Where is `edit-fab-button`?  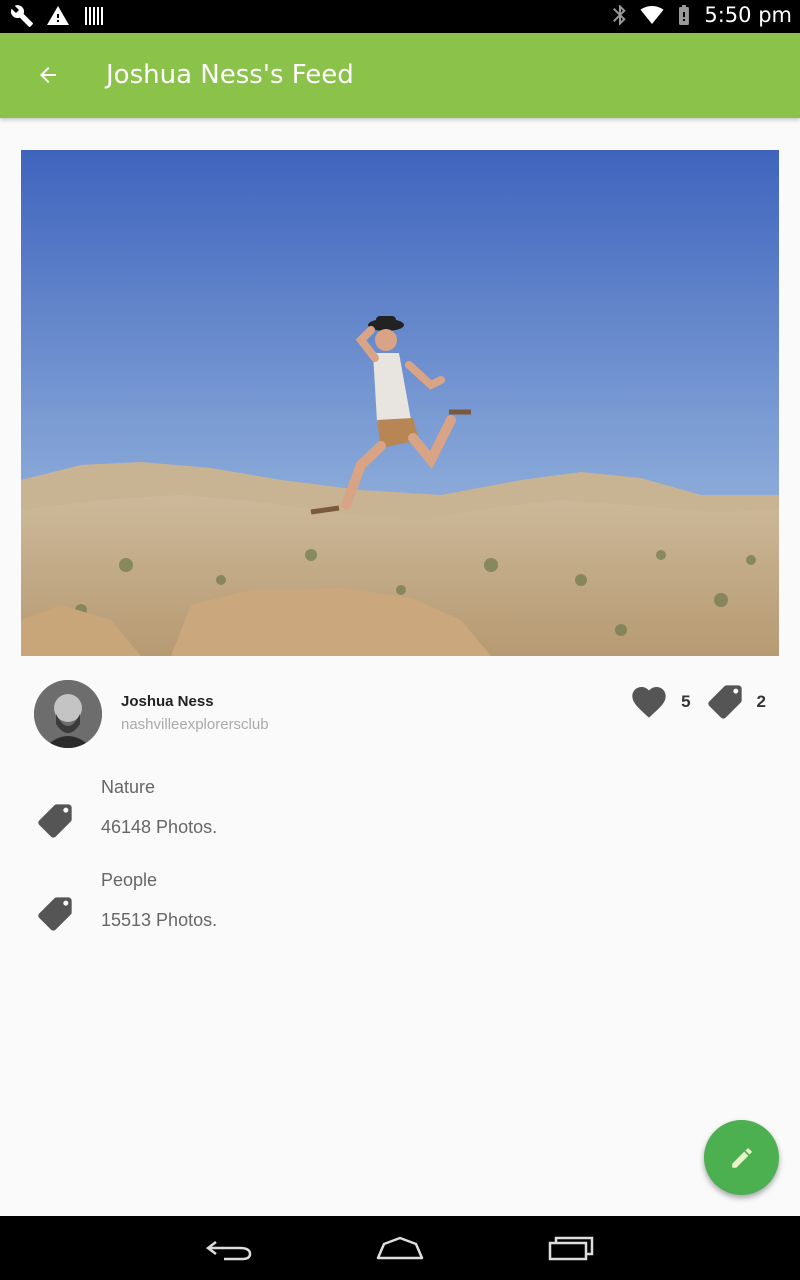
edit-fab-button is located at coordinates (741, 1157).